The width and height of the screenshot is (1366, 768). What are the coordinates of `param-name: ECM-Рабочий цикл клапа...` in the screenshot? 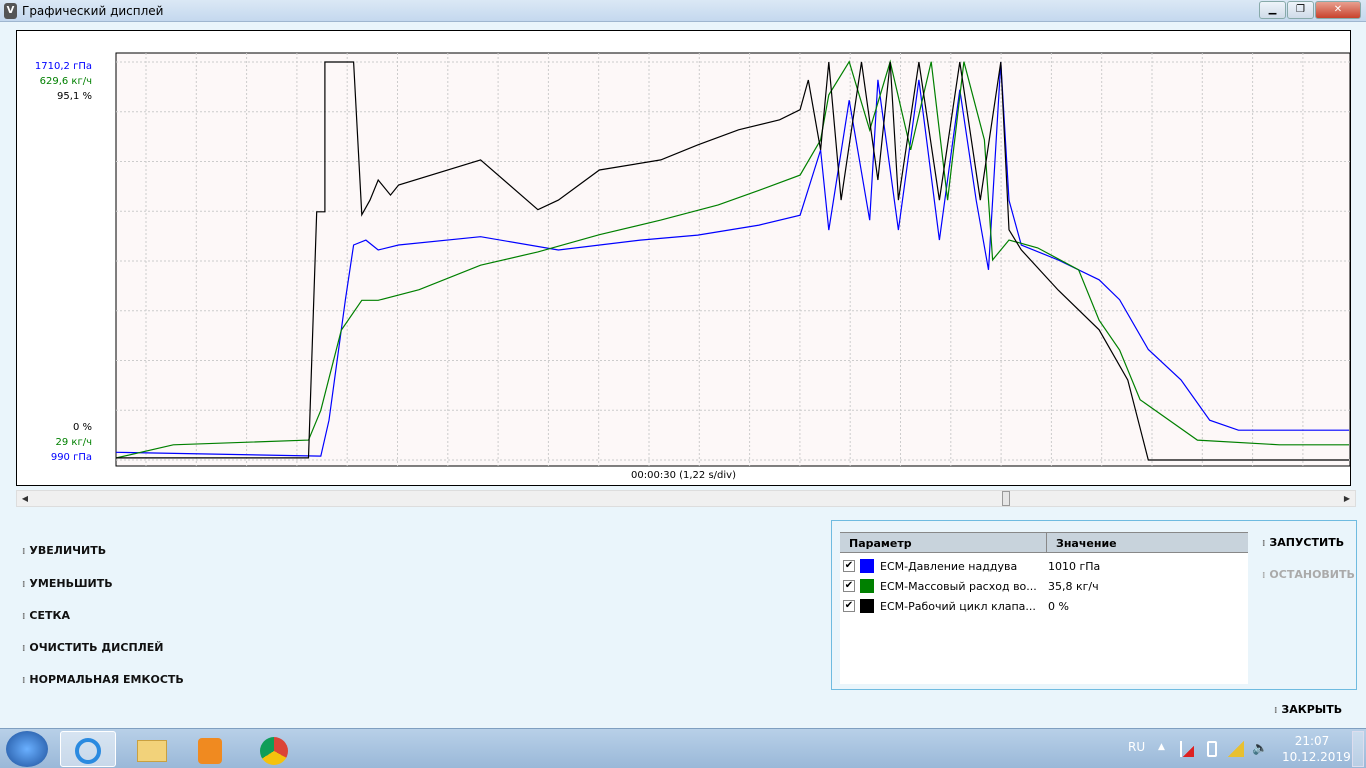 It's located at (958, 606).